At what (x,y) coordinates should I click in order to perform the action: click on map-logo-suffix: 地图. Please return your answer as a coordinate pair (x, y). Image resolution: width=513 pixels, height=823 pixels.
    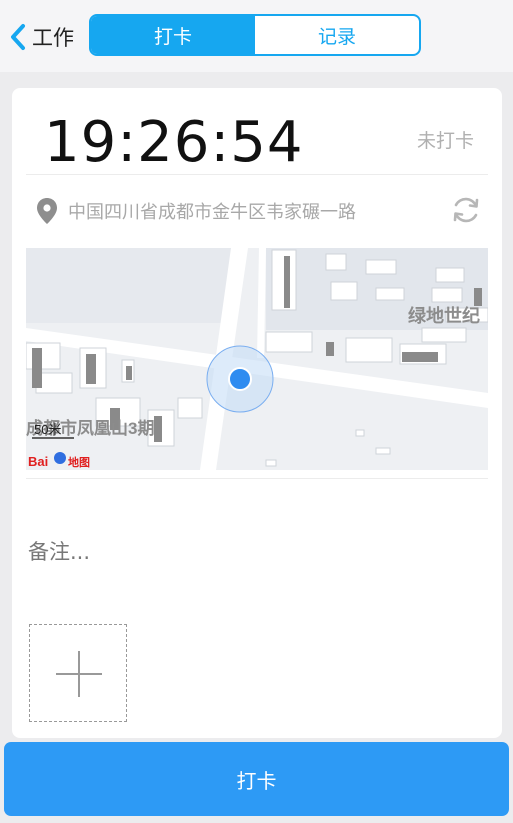
    Looking at the image, I should click on (79, 462).